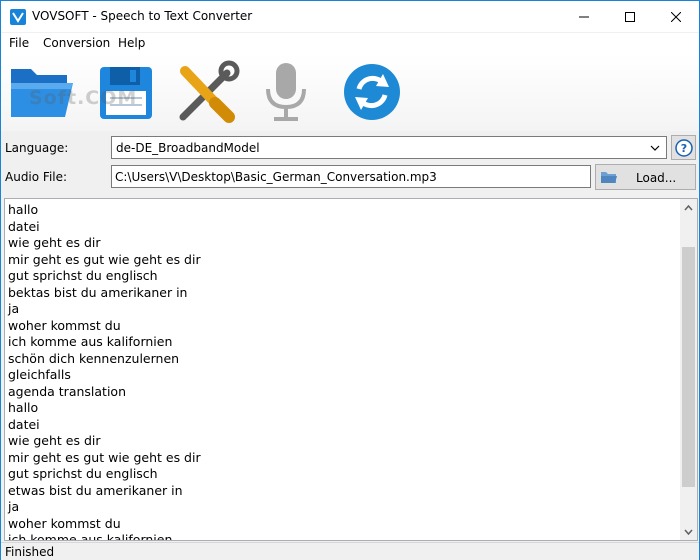  What do you see at coordinates (36, 177) in the screenshot?
I see `audio-file-label: Audio File:` at bounding box center [36, 177].